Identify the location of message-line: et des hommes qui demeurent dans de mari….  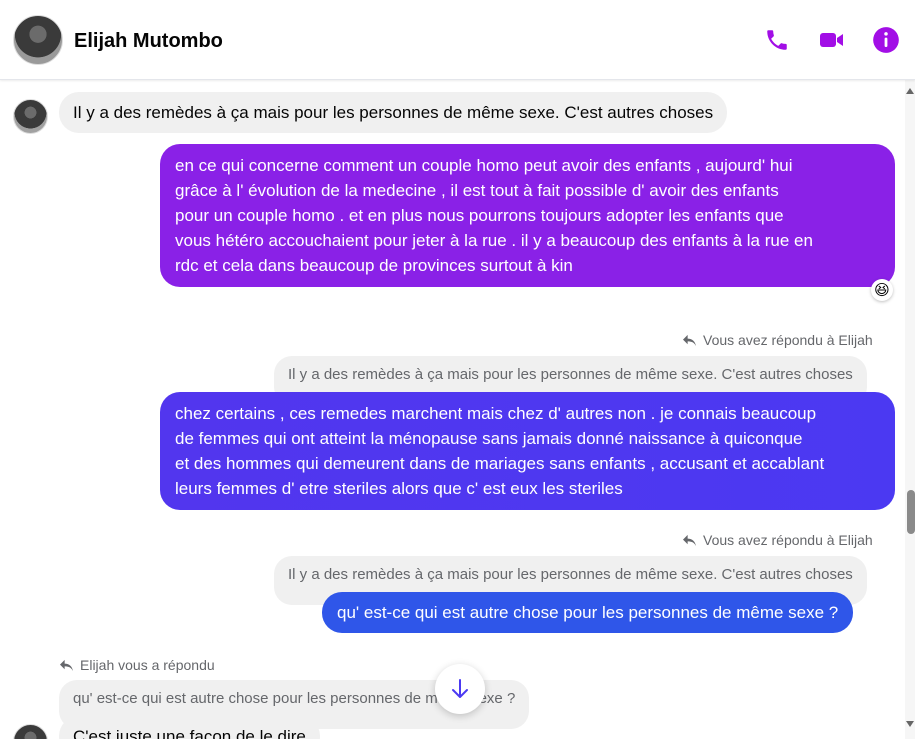
(500, 463).